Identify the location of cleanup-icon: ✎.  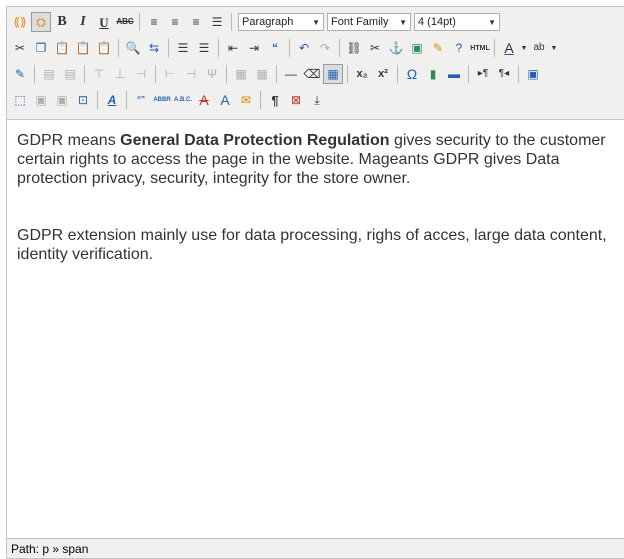
(438, 48).